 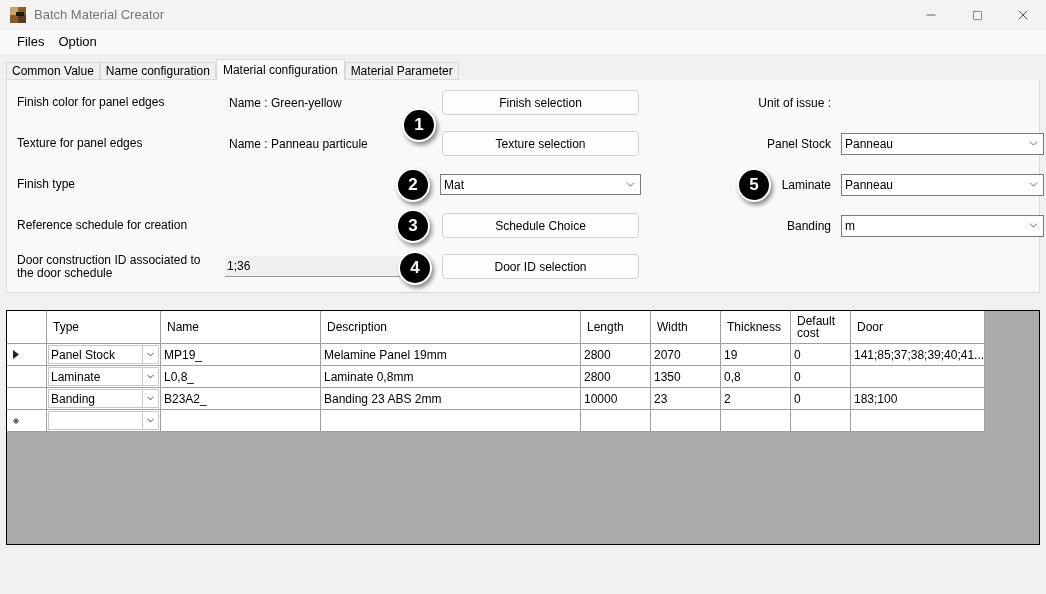 I want to click on selection-button: Finish selection, so click(x=540, y=102).